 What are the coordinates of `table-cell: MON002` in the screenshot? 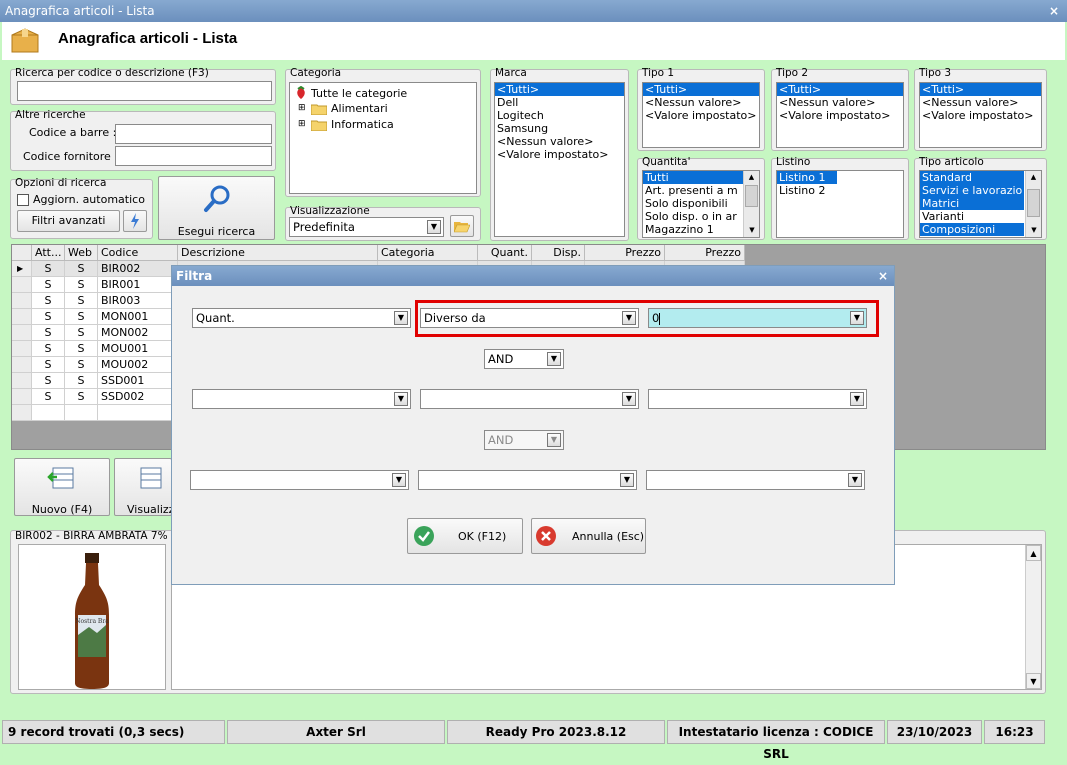 It's located at (138, 333).